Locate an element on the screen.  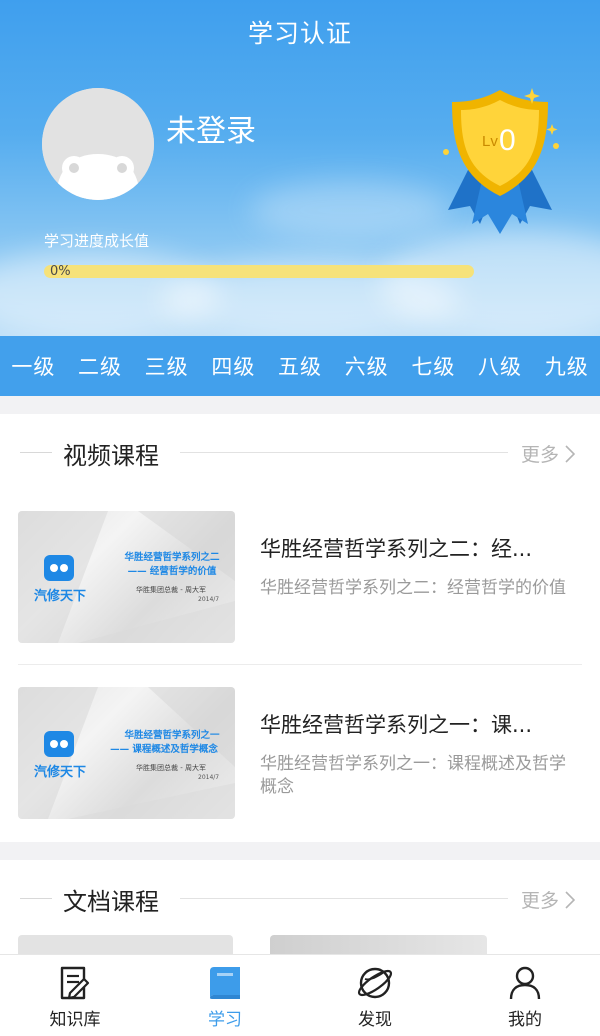
progress-percent: 0% is located at coordinates (60, 271).